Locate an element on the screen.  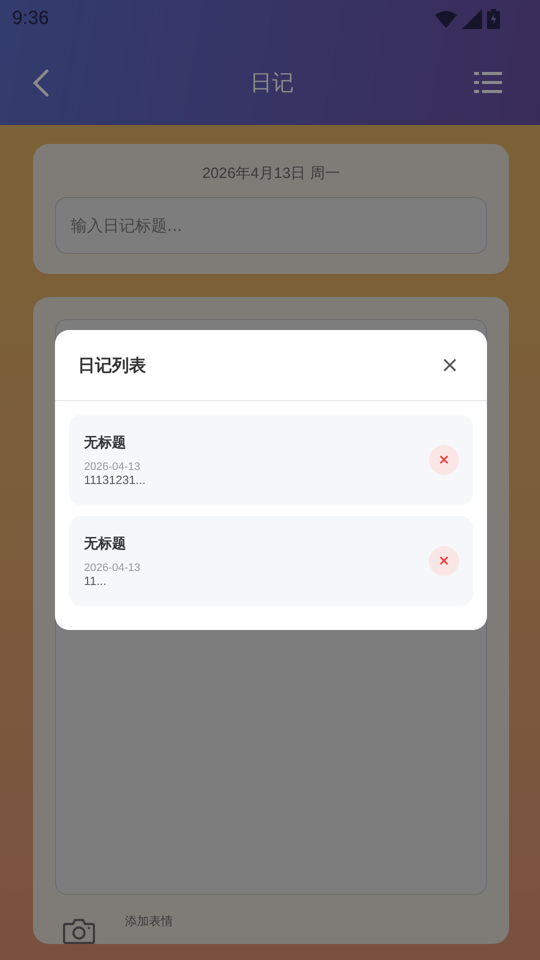
page-title: 日记 is located at coordinates (272, 84).